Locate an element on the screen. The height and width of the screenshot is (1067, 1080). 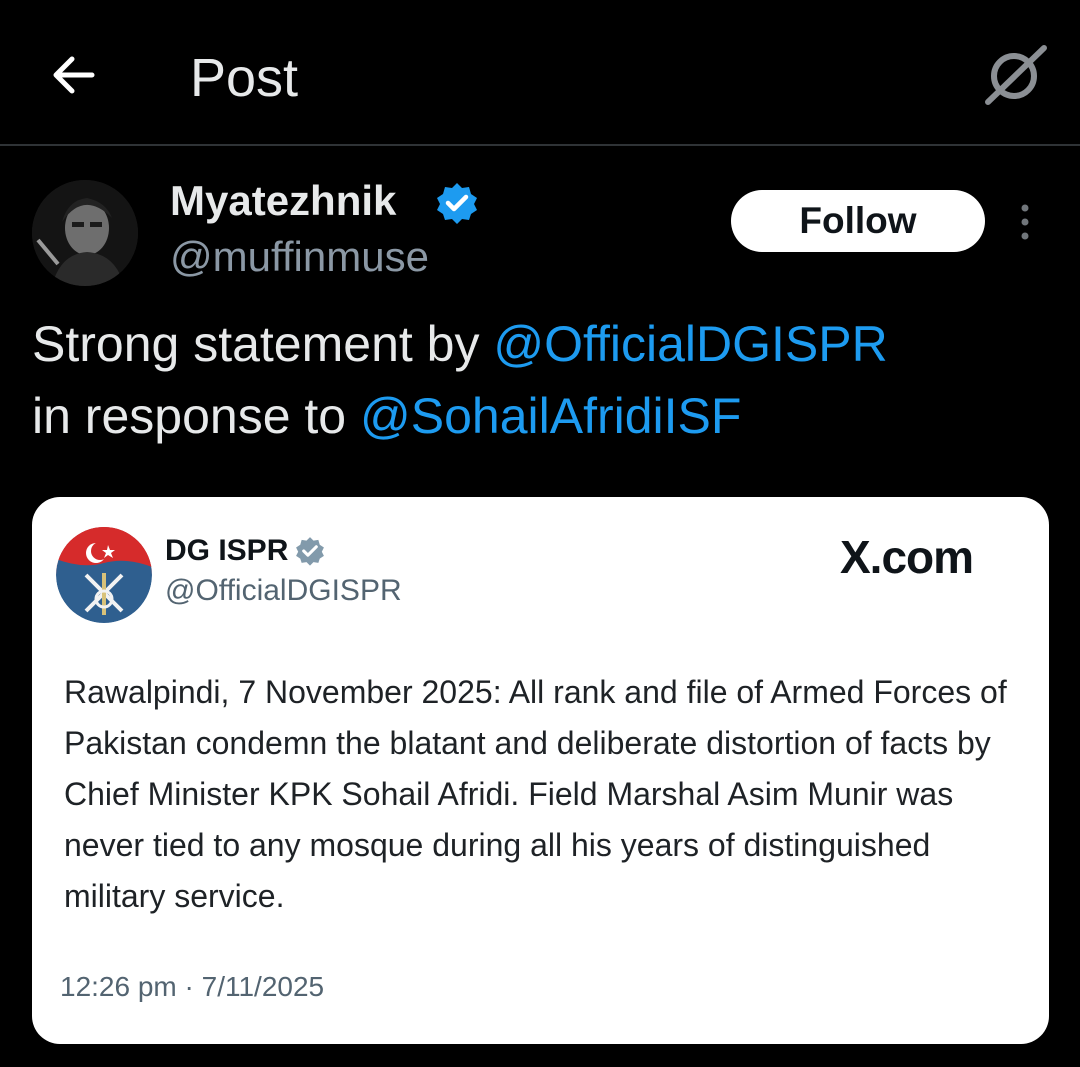
avatar is located at coordinates (85, 233).